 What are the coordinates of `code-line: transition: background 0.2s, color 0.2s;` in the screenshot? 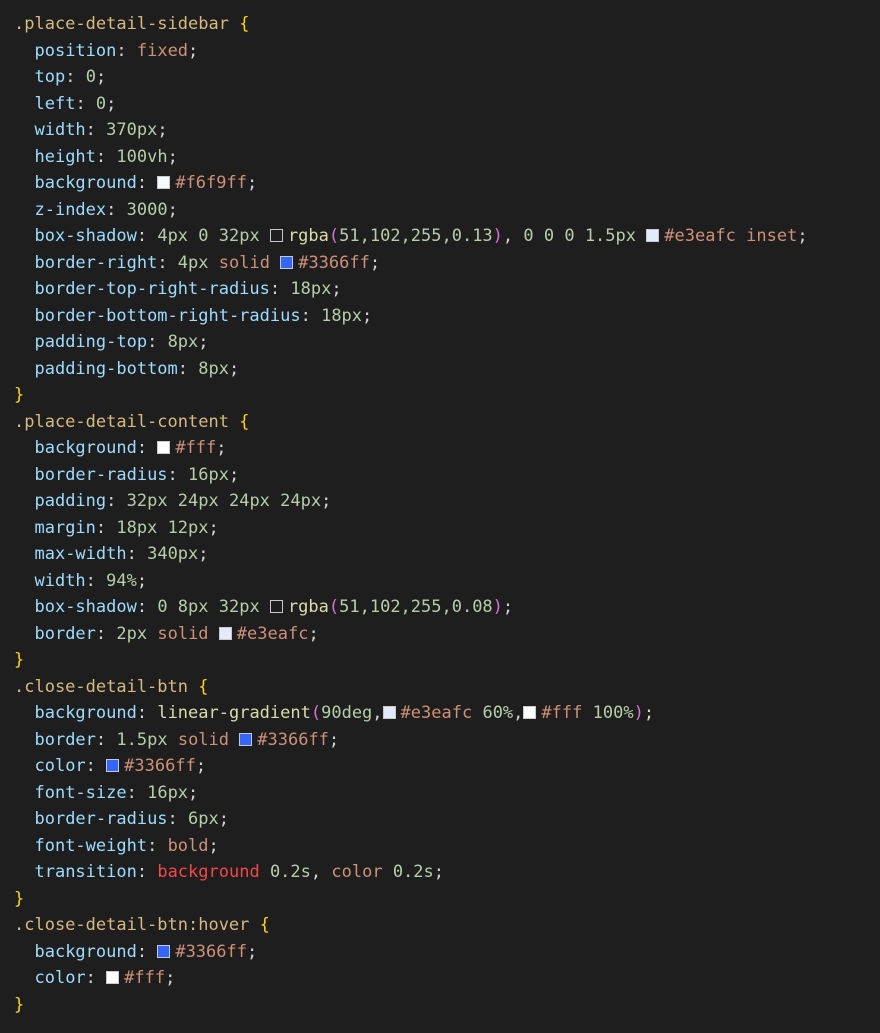 It's located at (447, 872).